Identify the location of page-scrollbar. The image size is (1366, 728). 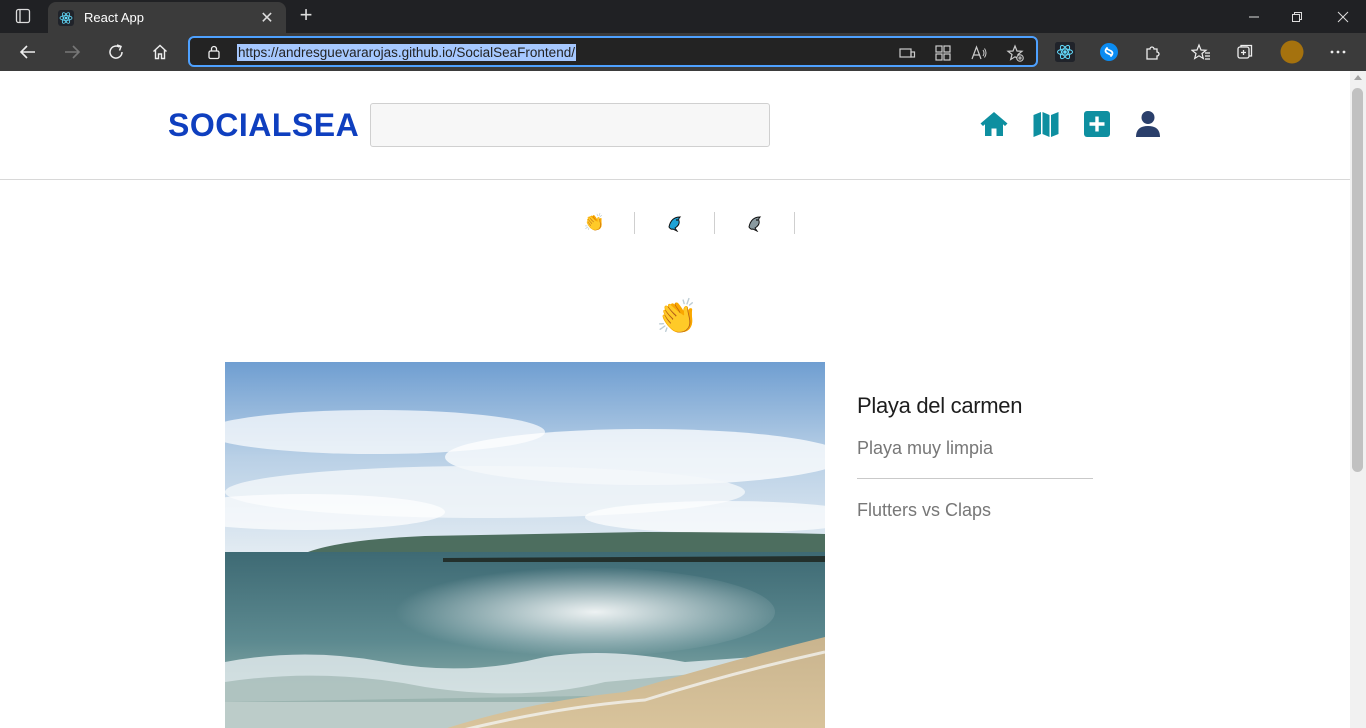
(1358, 399).